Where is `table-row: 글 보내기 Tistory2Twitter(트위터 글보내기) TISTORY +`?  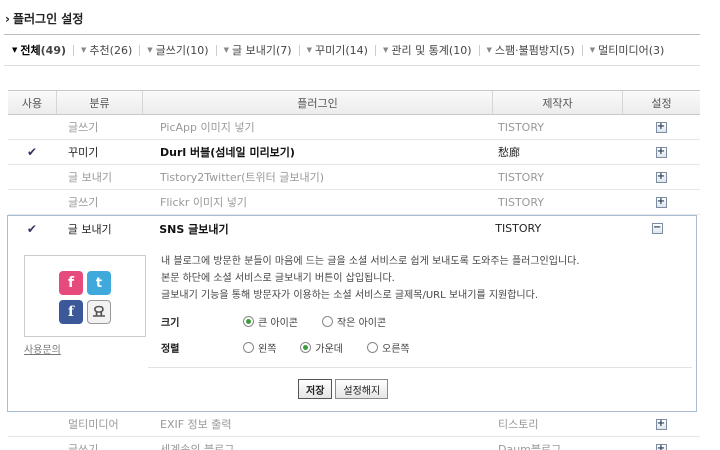 table-row: 글 보내기 Tistory2Twitter(트위터 글보내기) TISTORY + is located at coordinates (354, 177).